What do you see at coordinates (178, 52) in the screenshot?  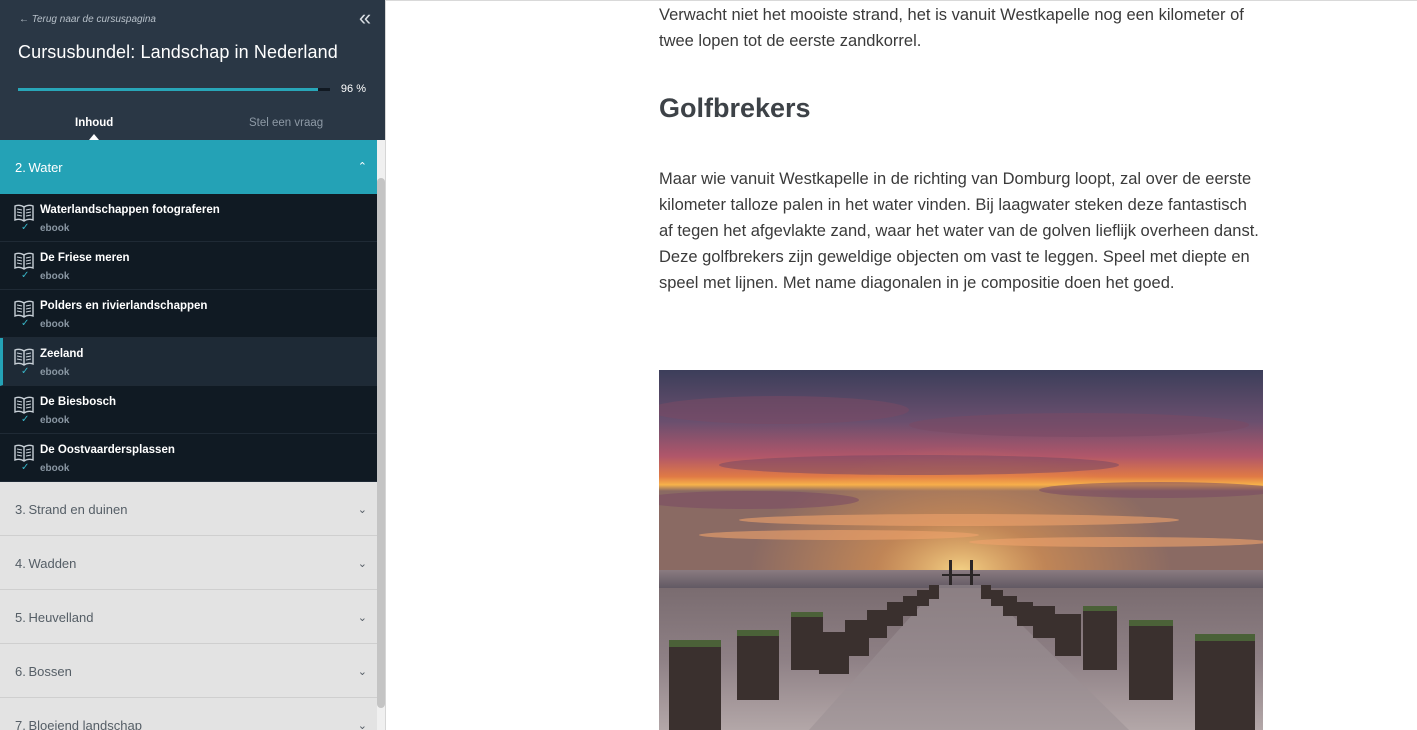 I see `course-title: Cursusbundel: Landschap in Nederland` at bounding box center [178, 52].